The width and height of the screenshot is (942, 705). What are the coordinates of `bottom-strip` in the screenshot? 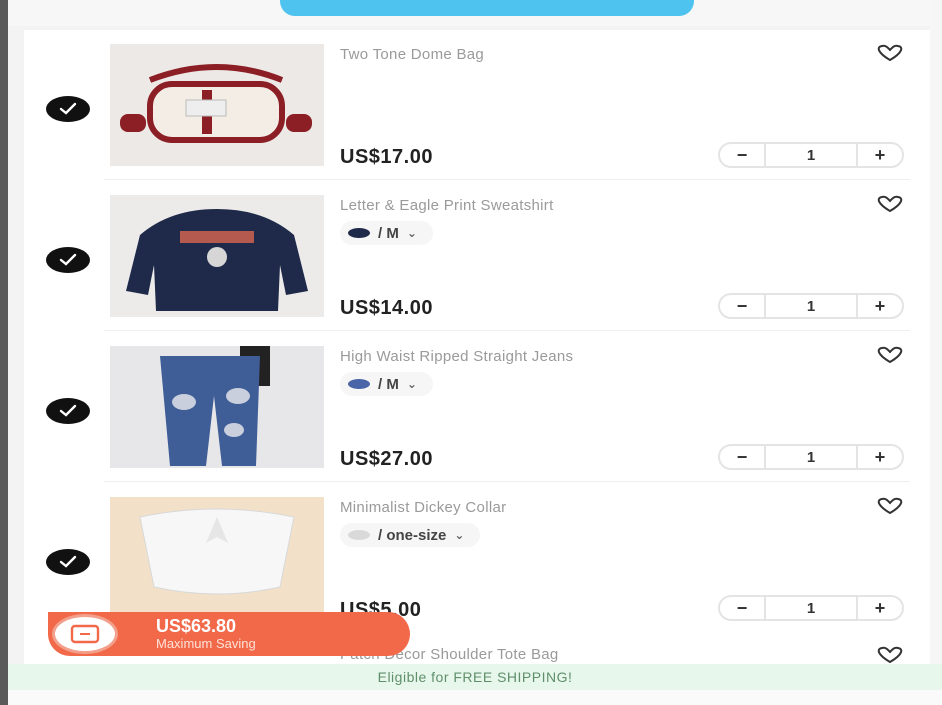 It's located at (475, 697).